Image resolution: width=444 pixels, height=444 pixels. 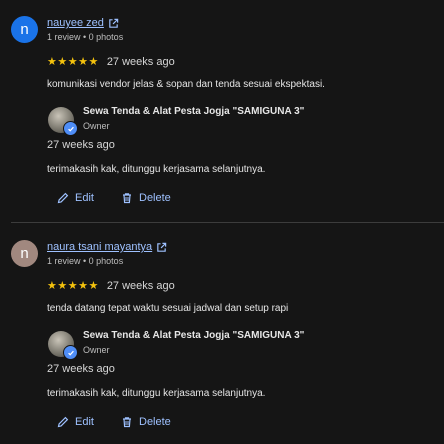 What do you see at coordinates (100, 247) in the screenshot?
I see `reviewer-name: naura tsani mayantya` at bounding box center [100, 247].